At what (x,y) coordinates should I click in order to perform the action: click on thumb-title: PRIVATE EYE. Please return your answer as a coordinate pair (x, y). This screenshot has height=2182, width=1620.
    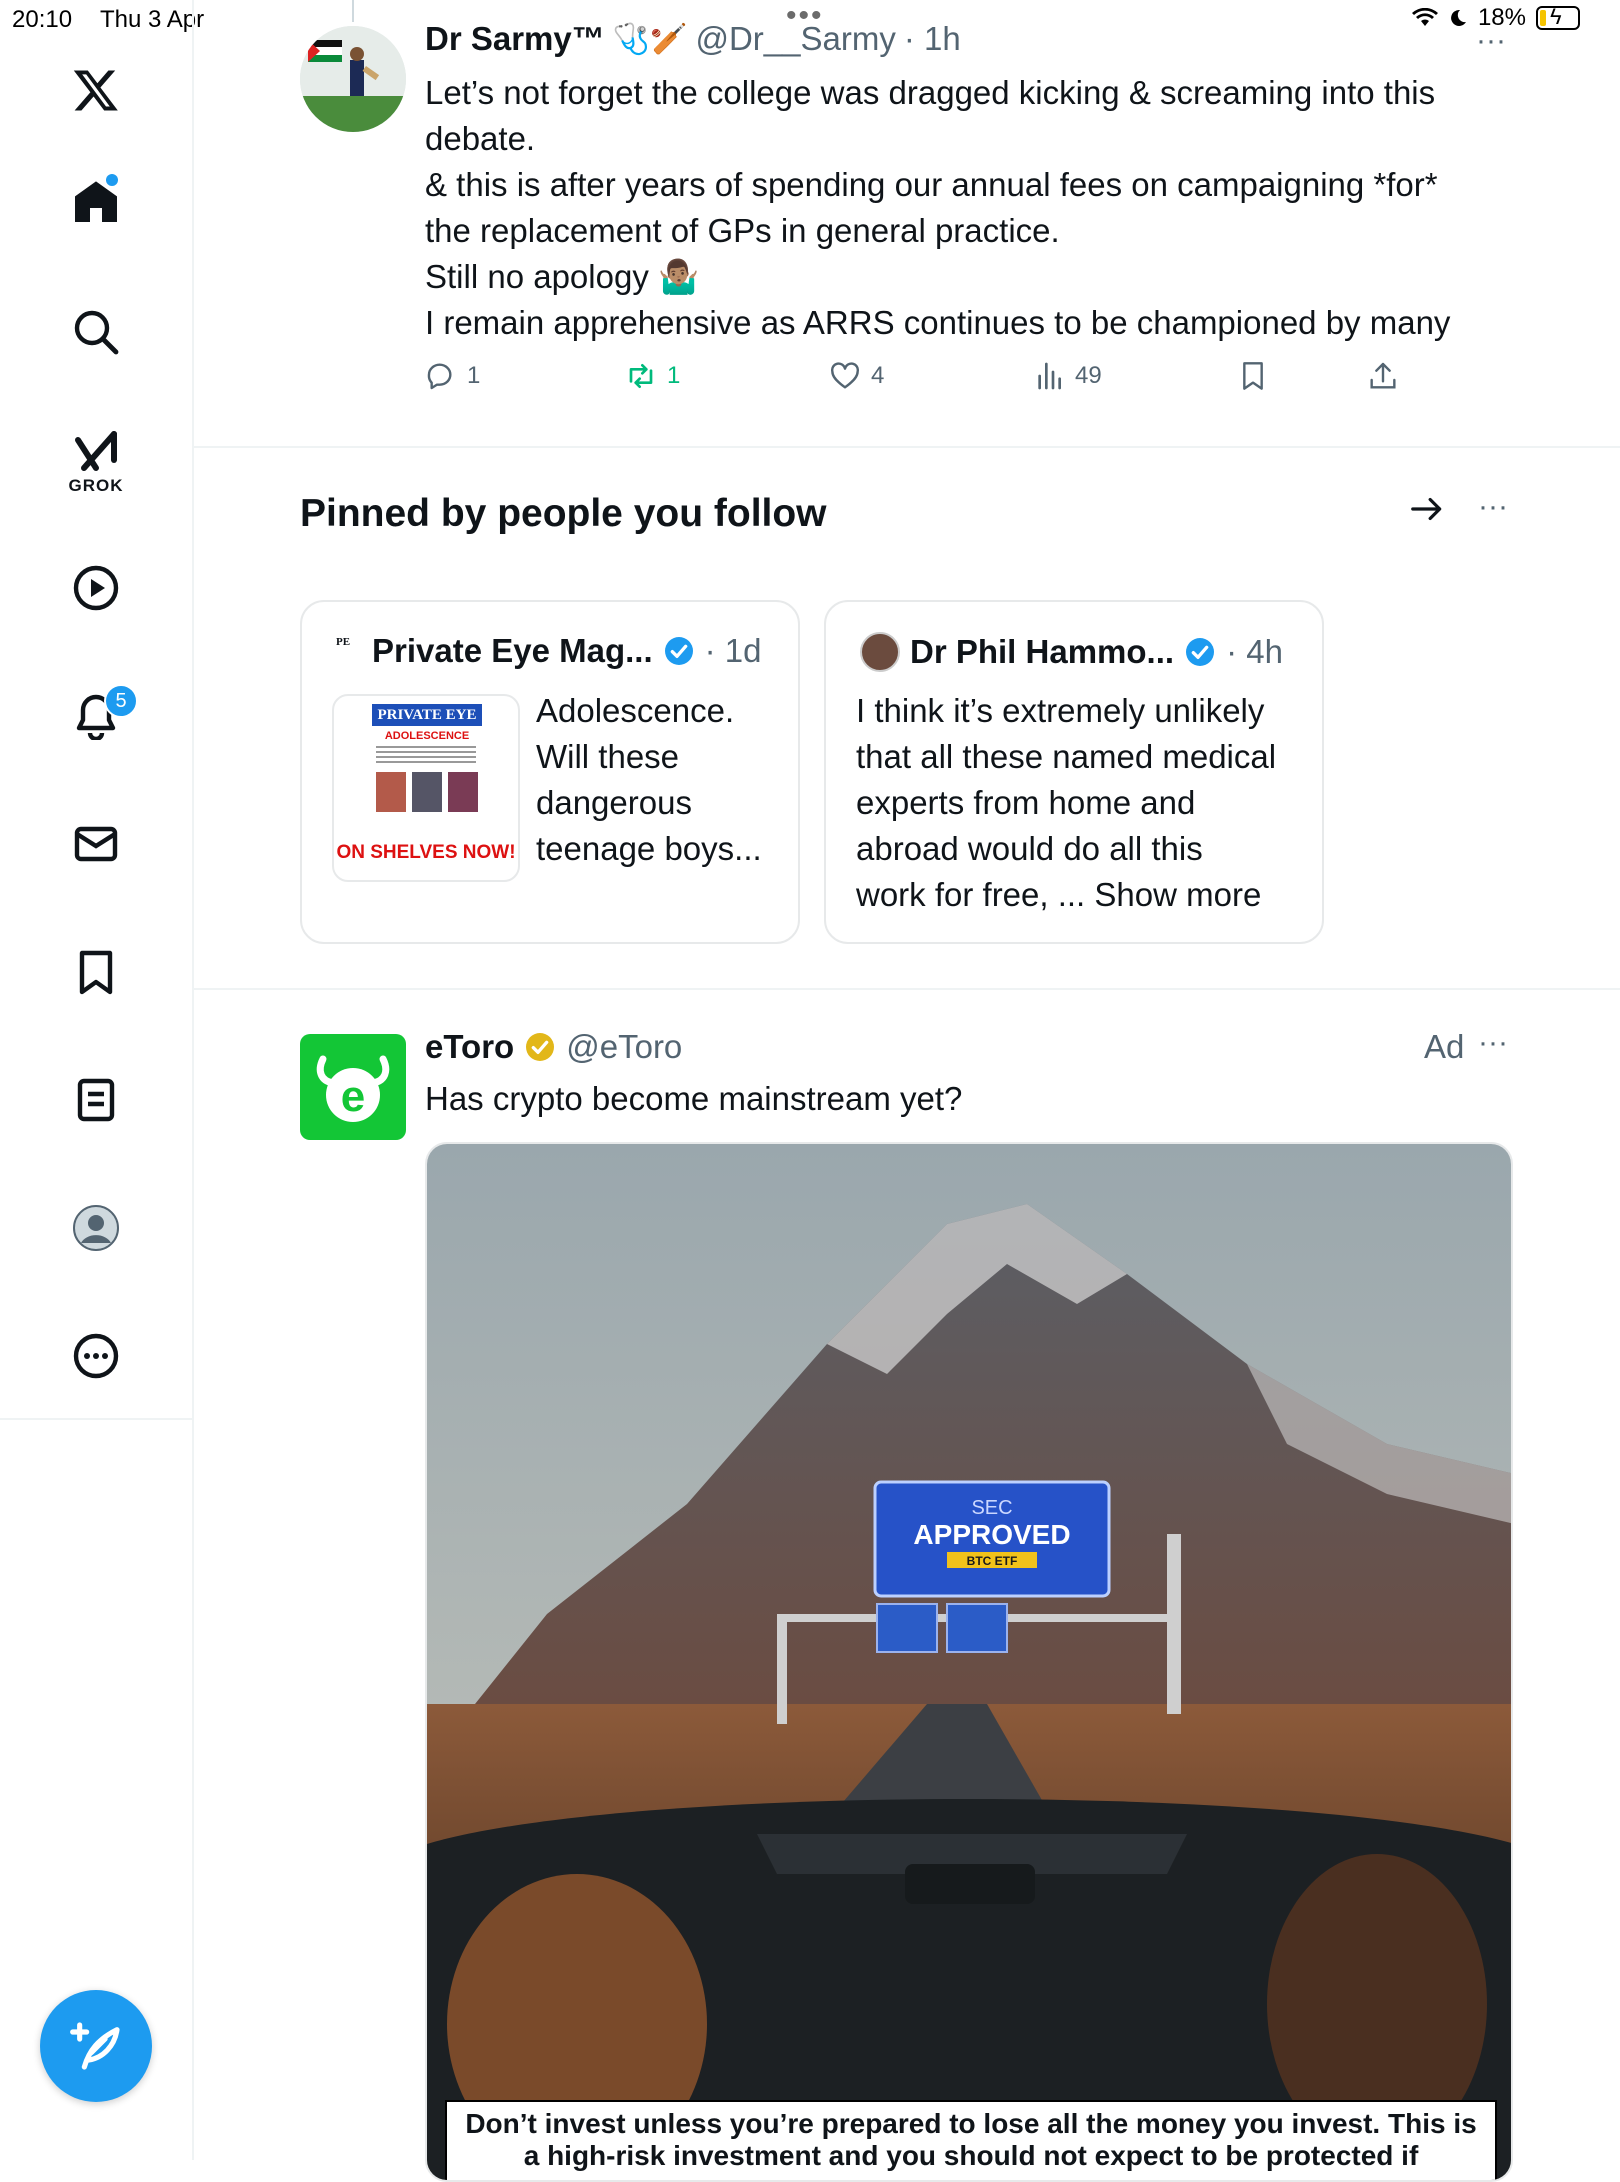
    Looking at the image, I should click on (427, 715).